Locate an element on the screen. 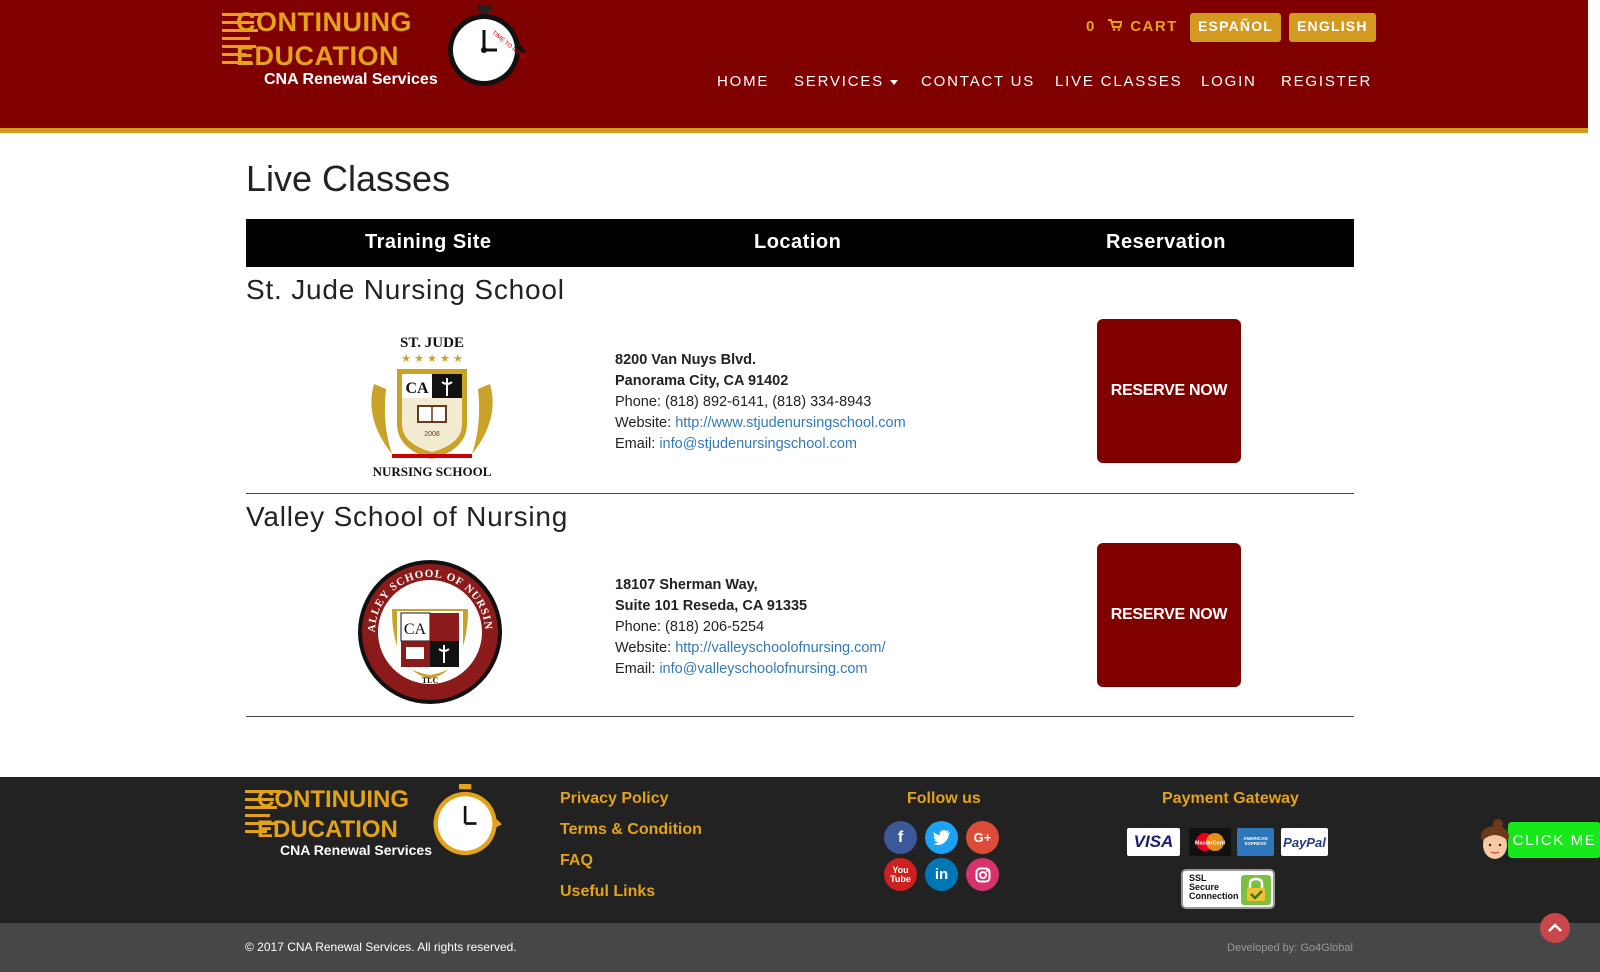  phone-value: (818) 892-6141, (818) 334-8943 is located at coordinates (768, 402).